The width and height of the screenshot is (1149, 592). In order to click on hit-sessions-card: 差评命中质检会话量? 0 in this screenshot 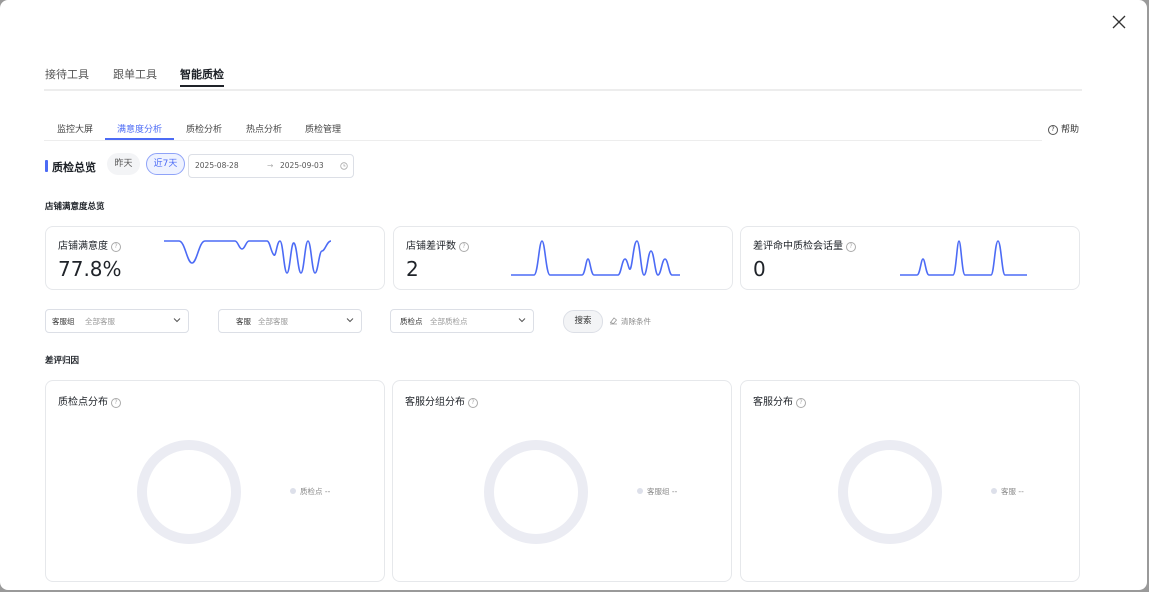, I will do `click(910, 258)`.